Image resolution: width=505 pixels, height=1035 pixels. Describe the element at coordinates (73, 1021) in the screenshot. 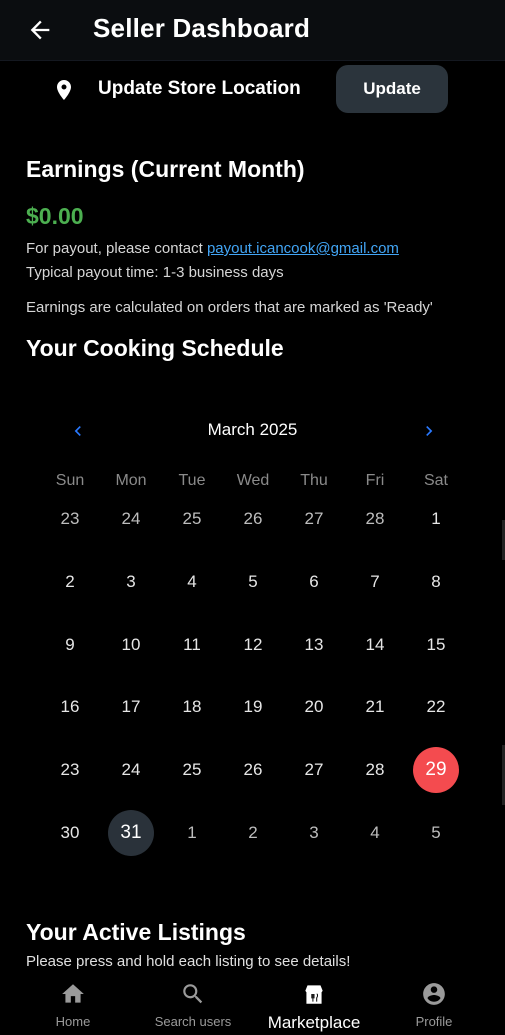

I see `nav-home-label: Home` at that location.